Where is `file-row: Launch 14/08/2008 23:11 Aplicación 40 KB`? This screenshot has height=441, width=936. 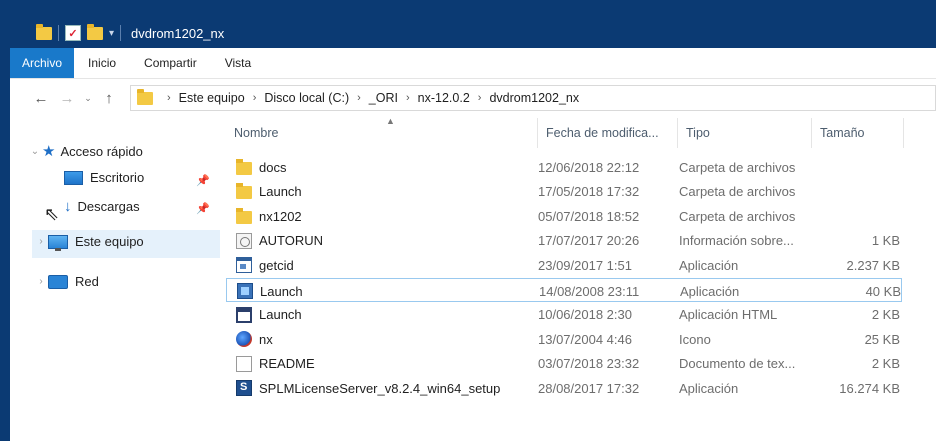 file-row: Launch 14/08/2008 23:11 Aplicación 40 KB is located at coordinates (564, 290).